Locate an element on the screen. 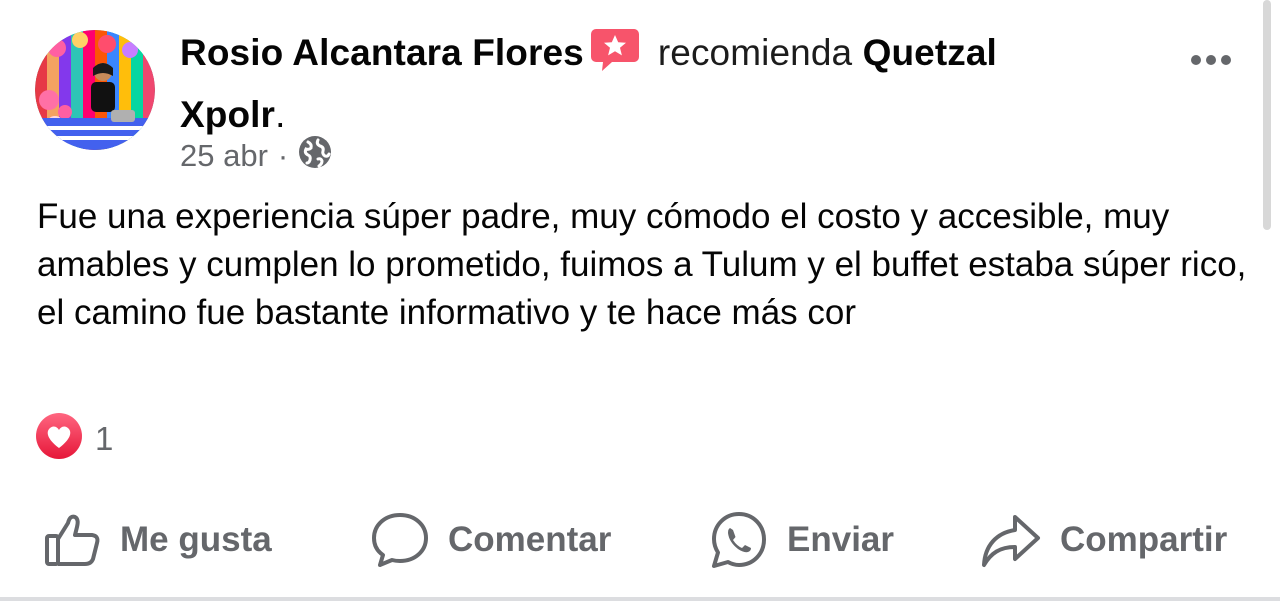 This screenshot has width=1280, height=601. post-meta: 25 abr · is located at coordinates (256, 156).